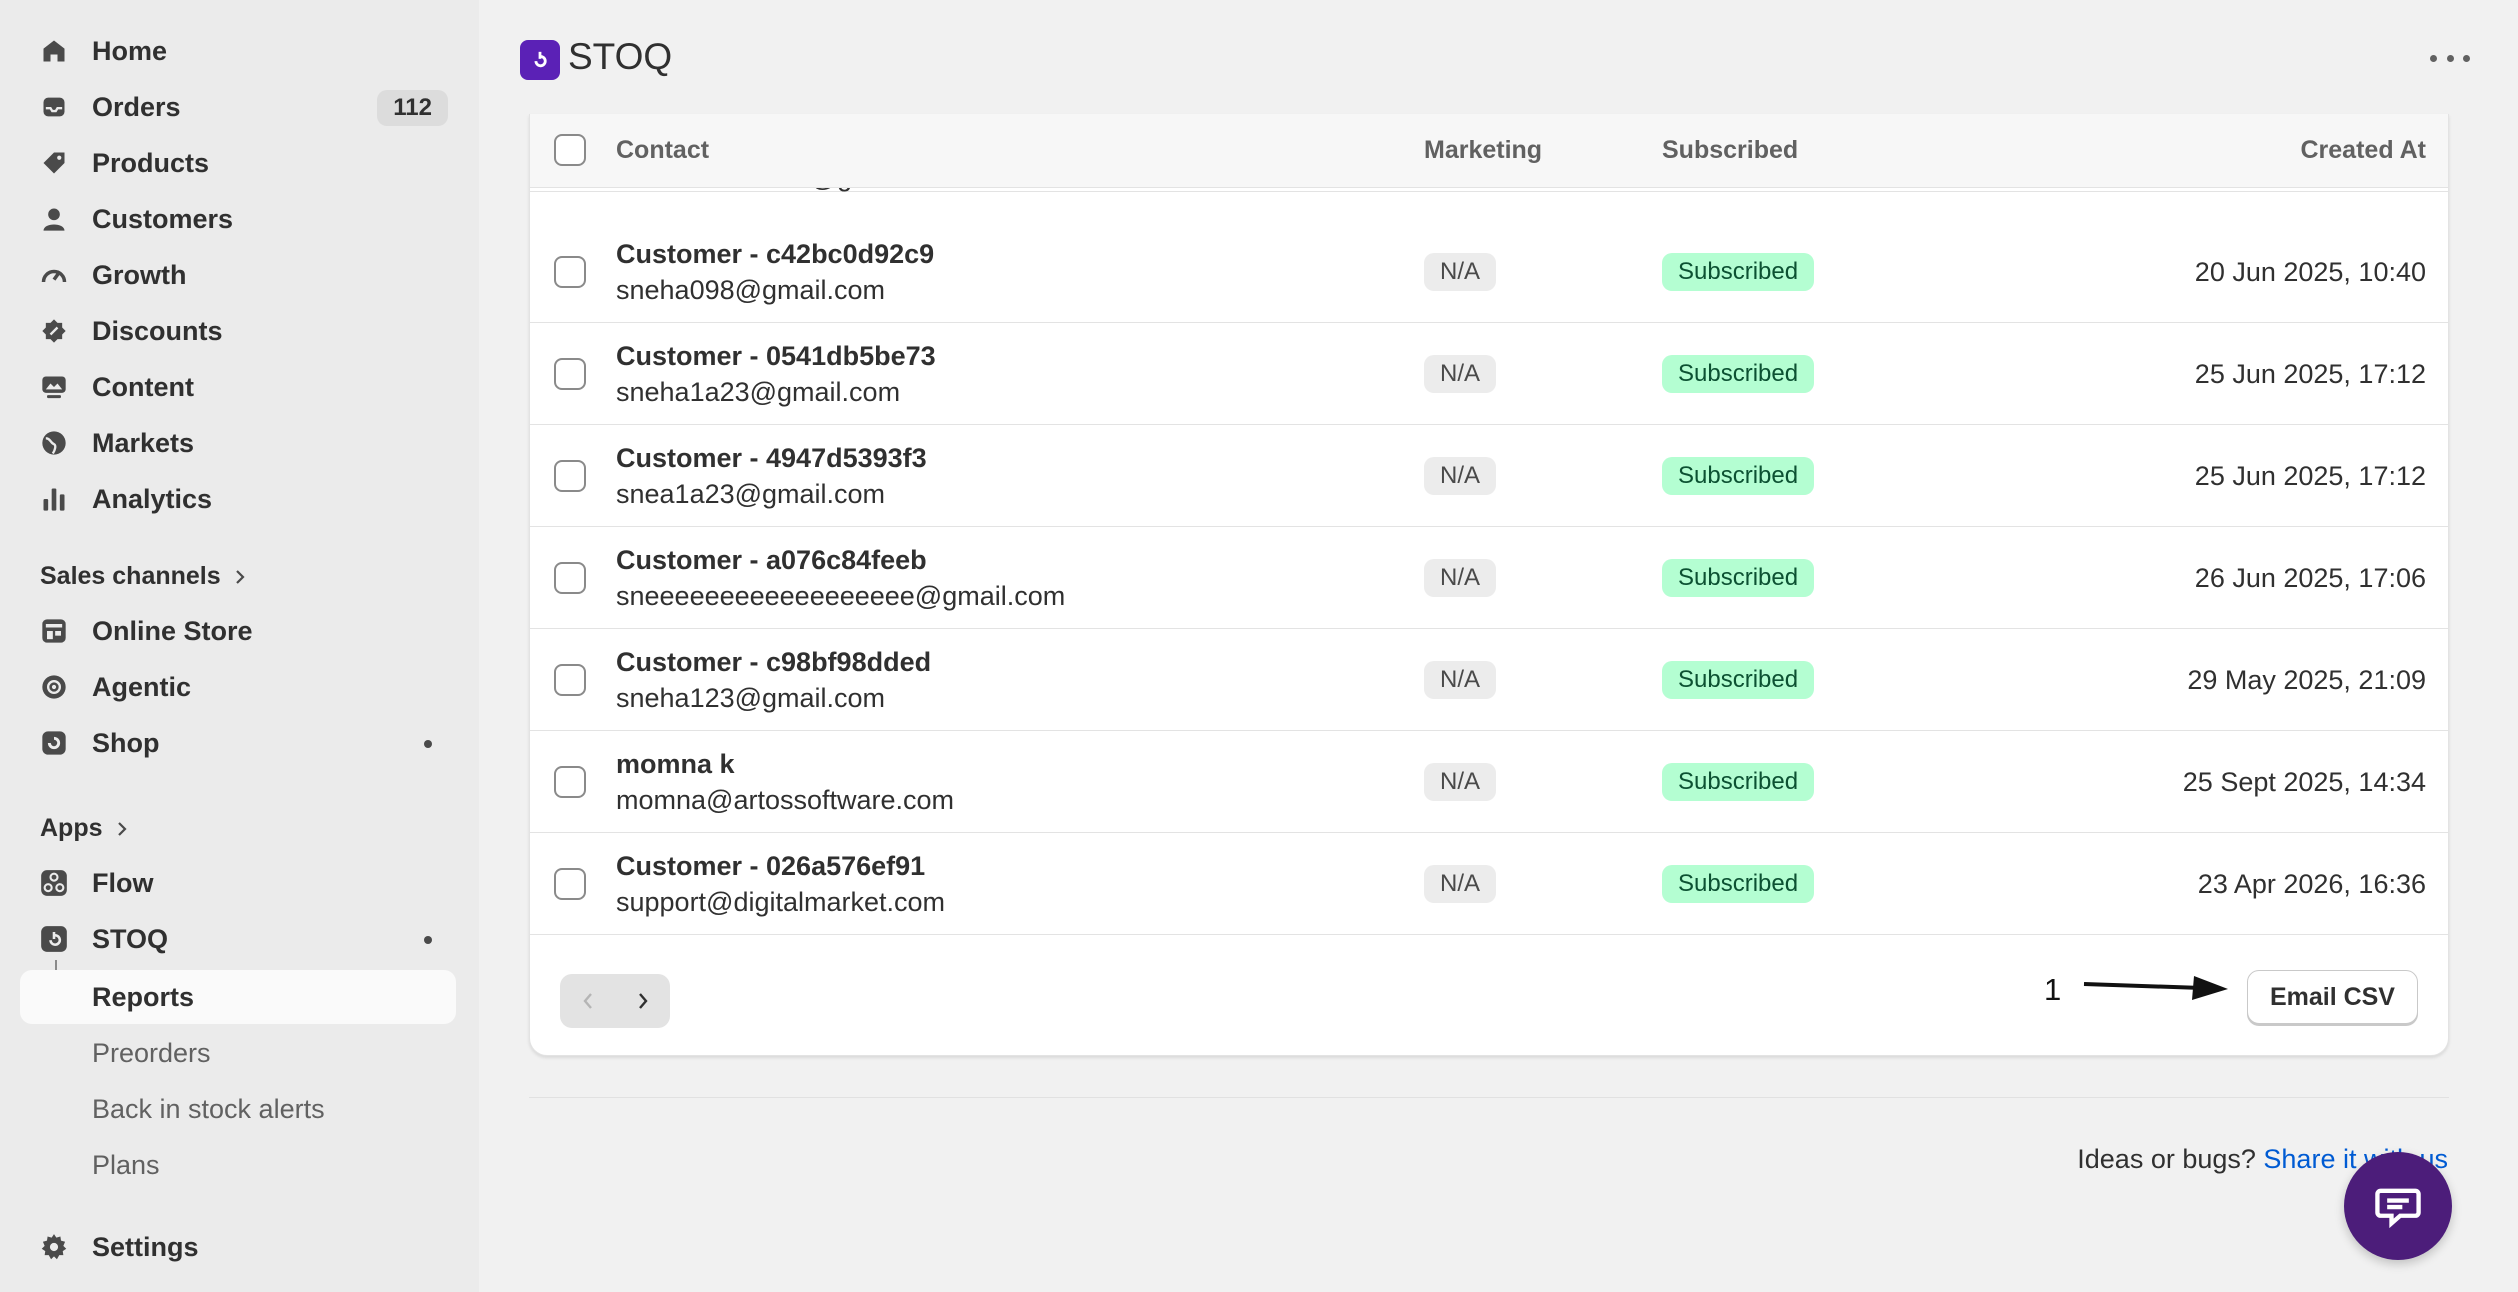 The height and width of the screenshot is (1292, 2518). Describe the element at coordinates (172, 630) in the screenshot. I see `nav-label: Online Store` at that location.